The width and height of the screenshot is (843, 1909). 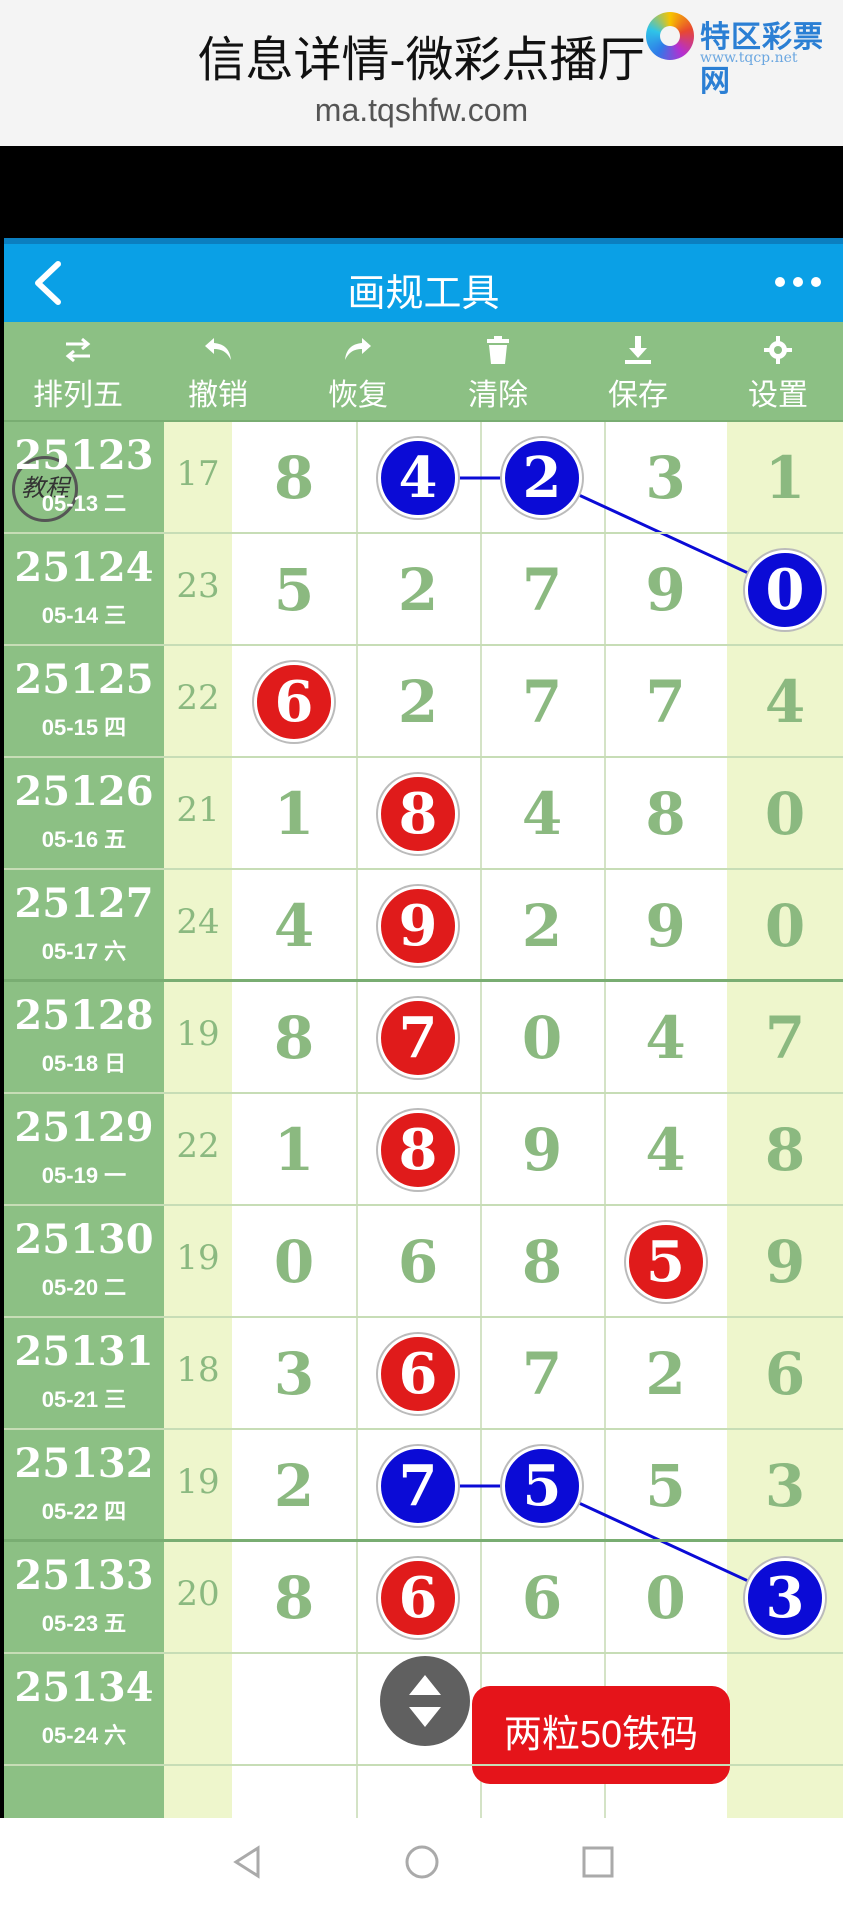 What do you see at coordinates (84, 1063) in the screenshot?
I see `period-date: 05-18 日` at bounding box center [84, 1063].